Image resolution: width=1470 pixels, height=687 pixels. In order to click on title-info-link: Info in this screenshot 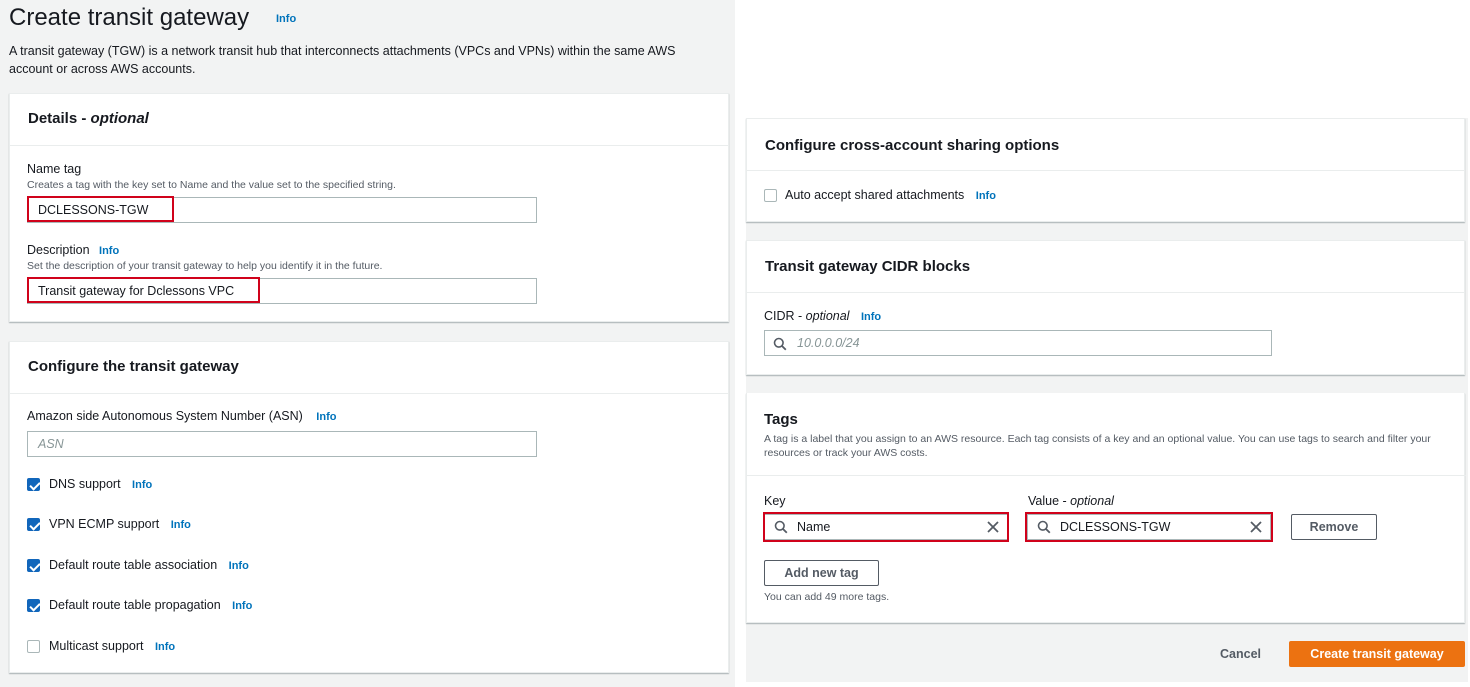, I will do `click(286, 19)`.